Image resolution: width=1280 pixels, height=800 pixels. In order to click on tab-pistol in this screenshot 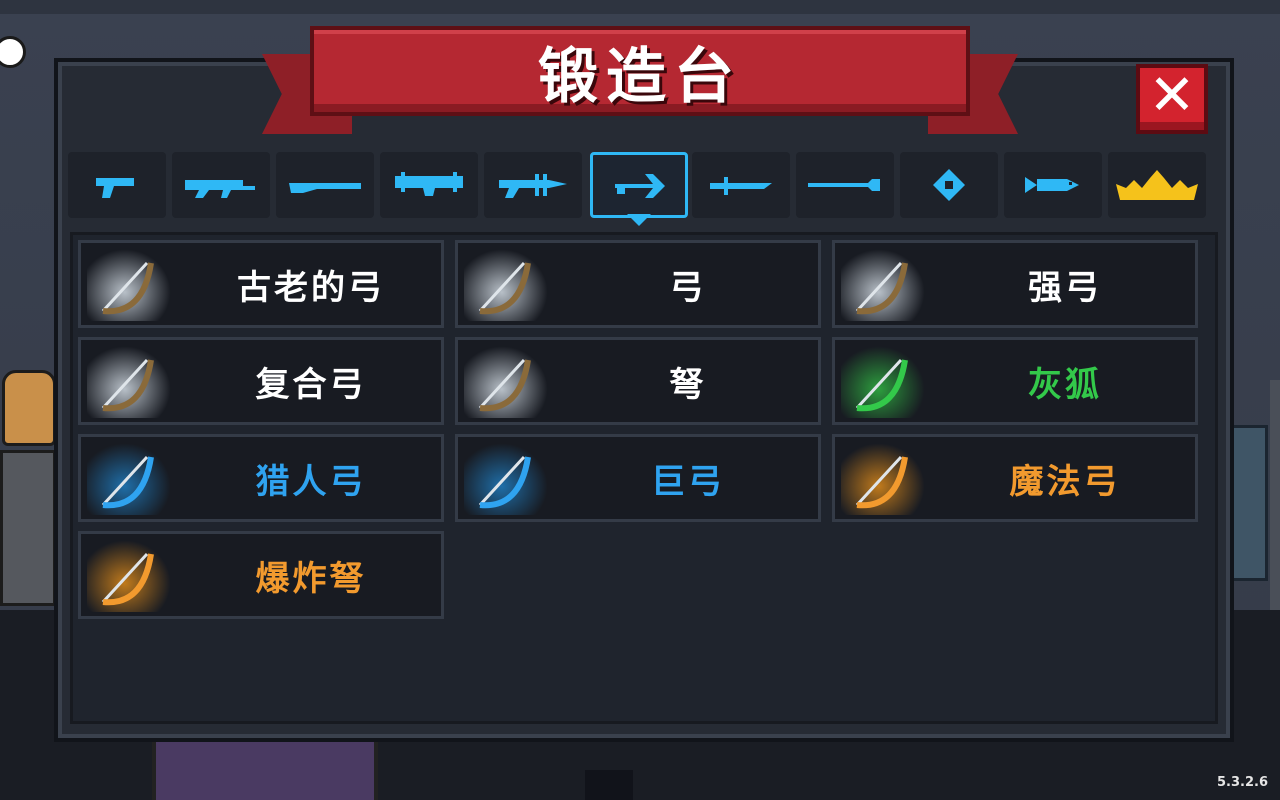, I will do `click(117, 185)`.